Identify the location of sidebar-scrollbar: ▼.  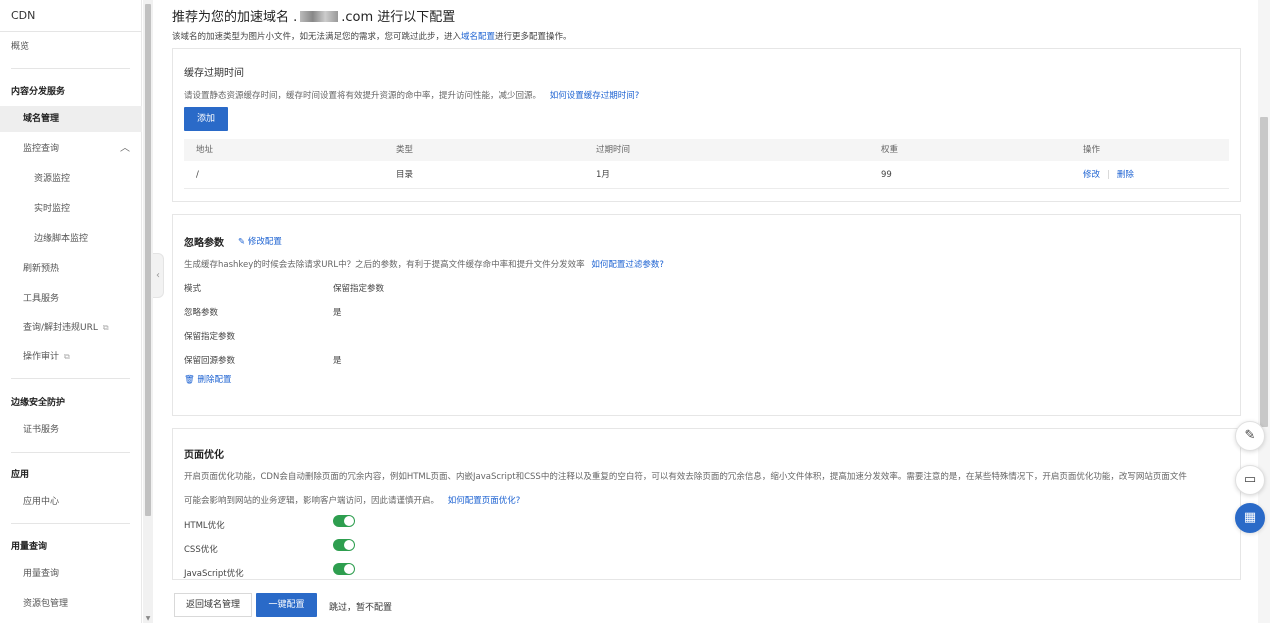
(148, 311).